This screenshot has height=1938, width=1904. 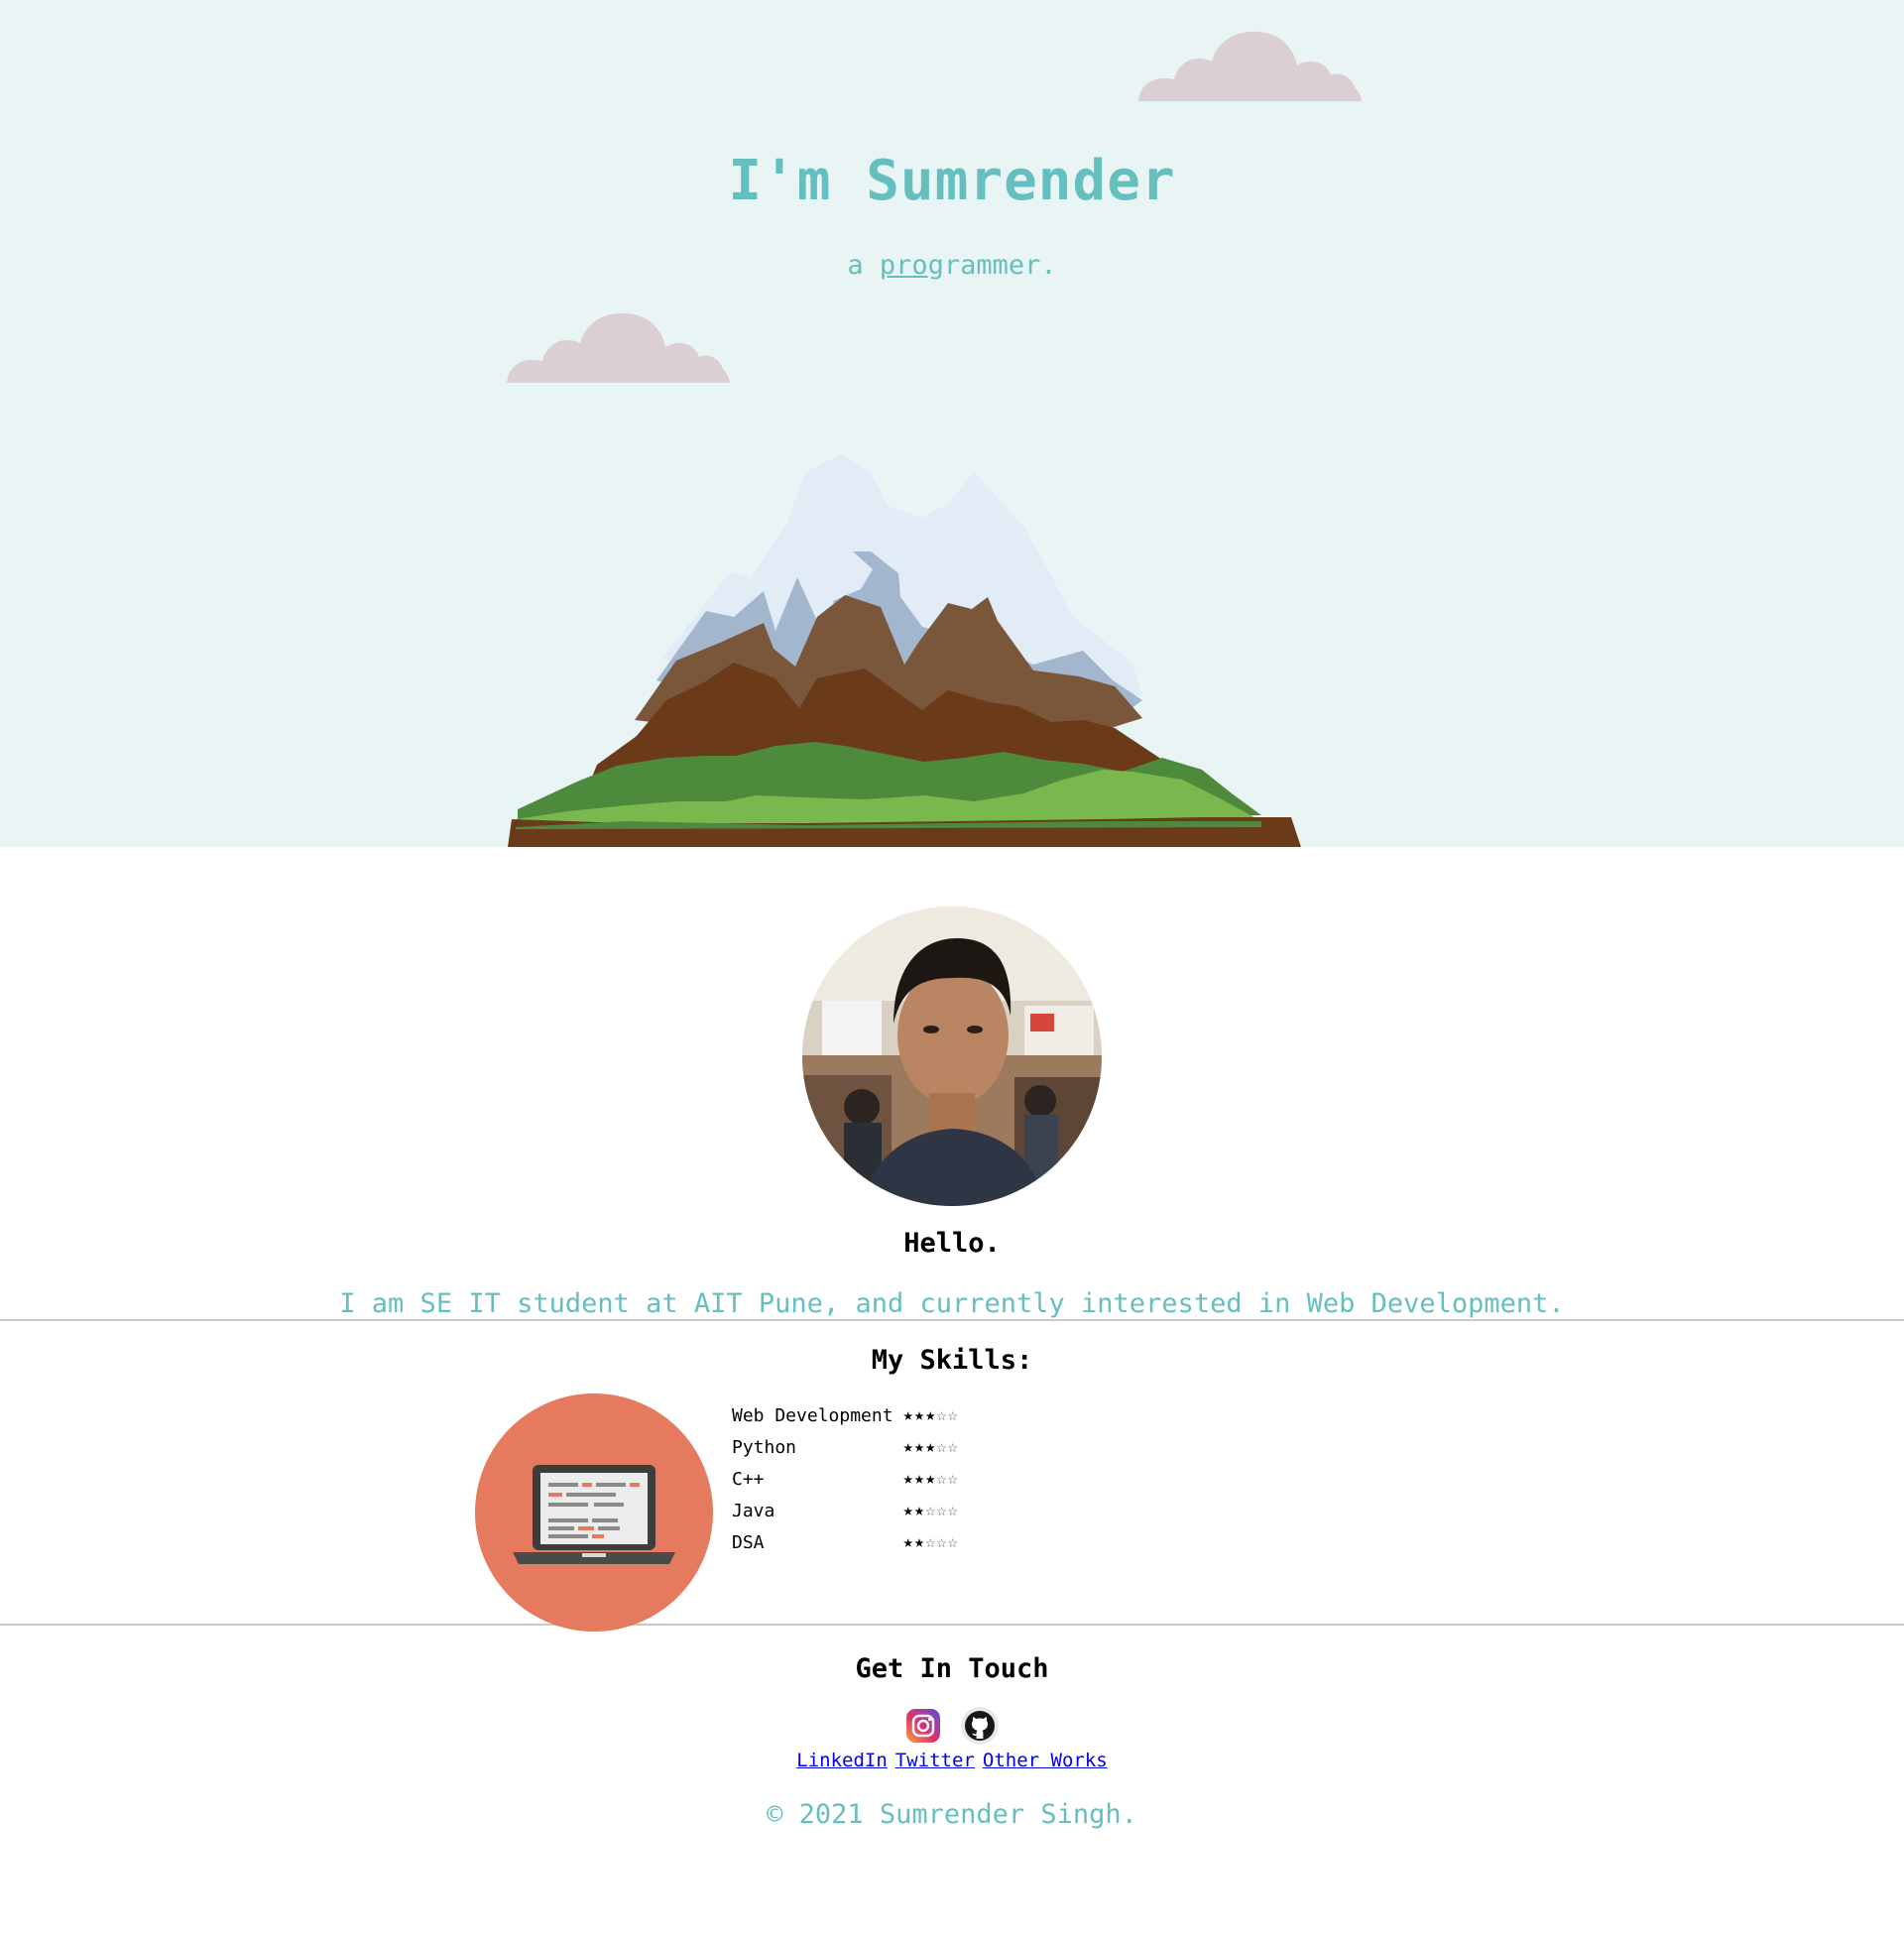 I want to click on skill-row: DSA ★★☆☆☆, so click(x=848, y=1542).